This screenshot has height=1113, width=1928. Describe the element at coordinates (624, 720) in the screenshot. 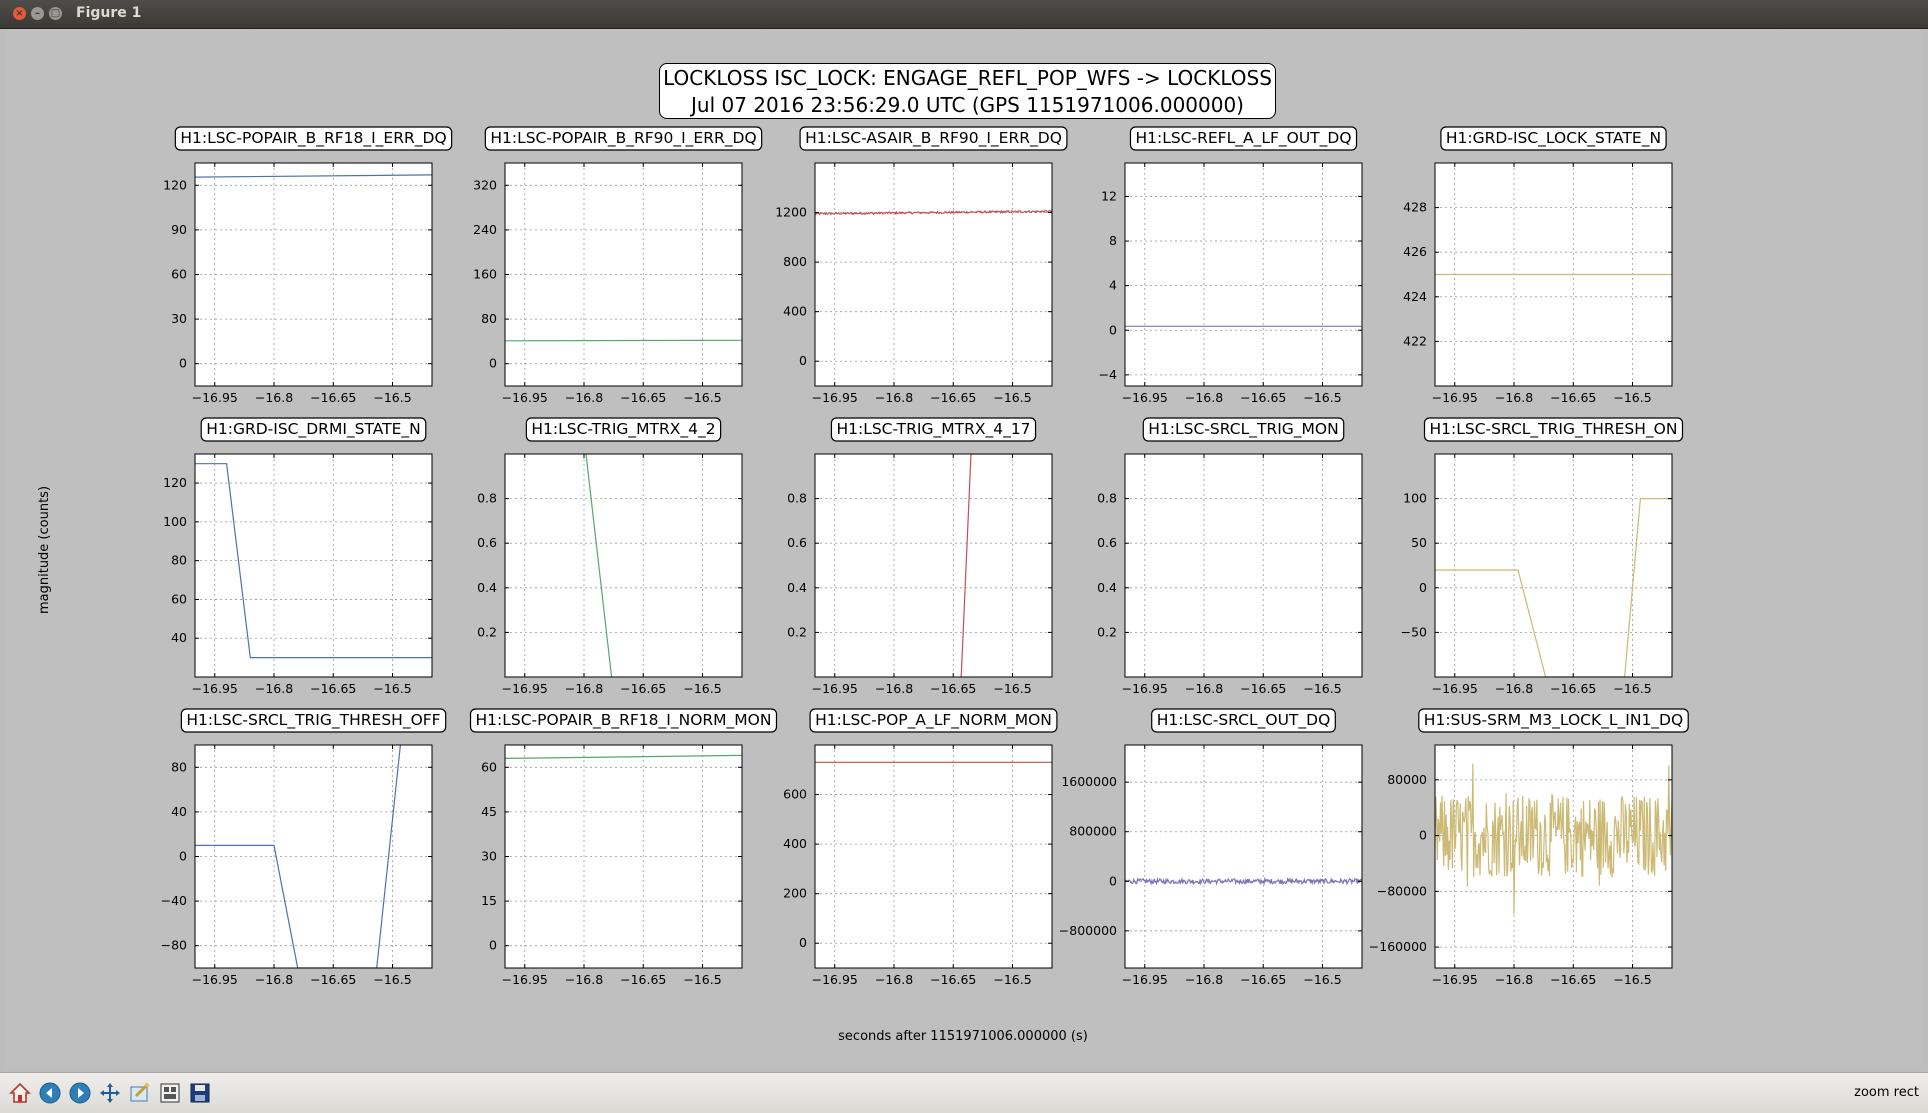

I see `subplot-title: H1:LSC-POPAIR_B_RF18_I_NORM_MON` at that location.